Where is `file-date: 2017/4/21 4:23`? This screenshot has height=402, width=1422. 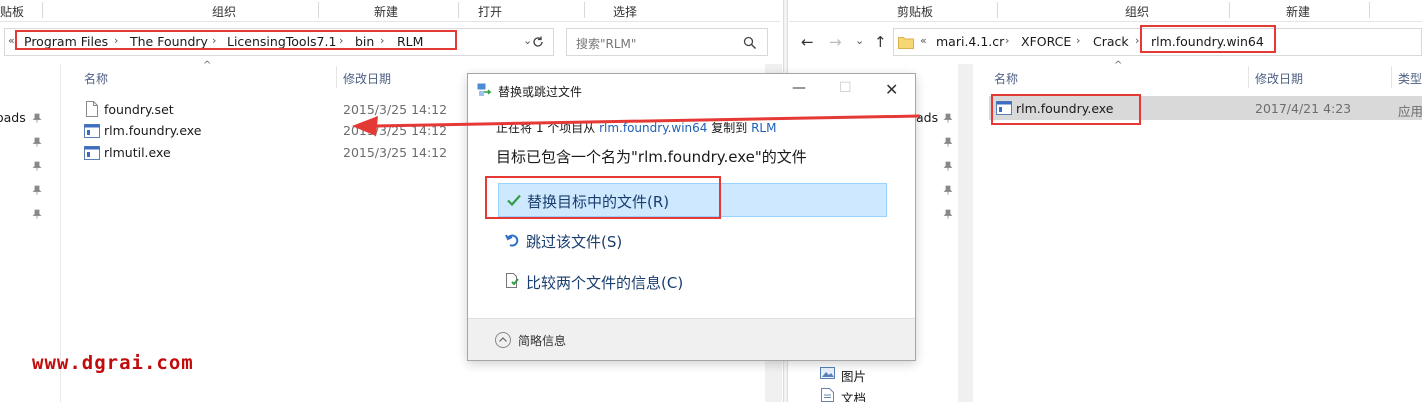 file-date: 2017/4/21 4:23 is located at coordinates (1303, 108).